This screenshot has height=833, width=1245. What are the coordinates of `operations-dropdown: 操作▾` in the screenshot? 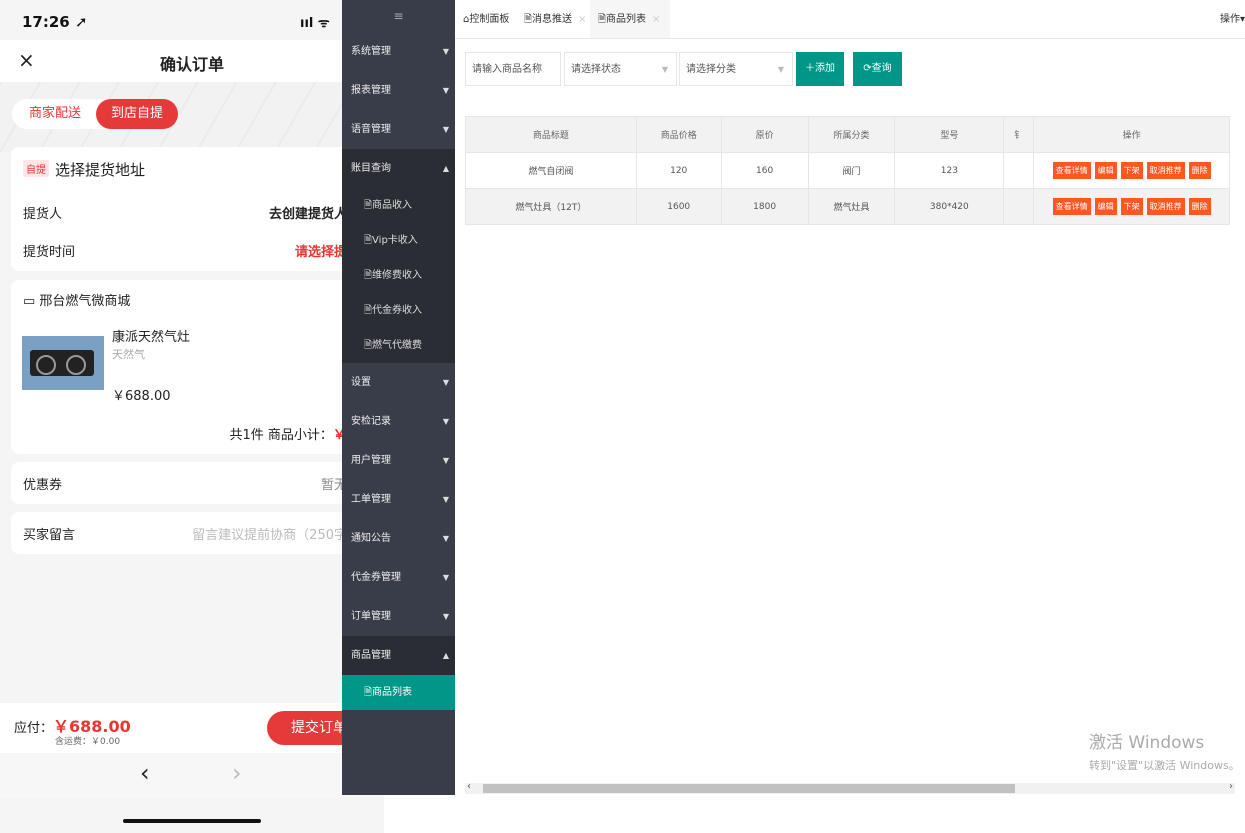 It's located at (1232, 19).